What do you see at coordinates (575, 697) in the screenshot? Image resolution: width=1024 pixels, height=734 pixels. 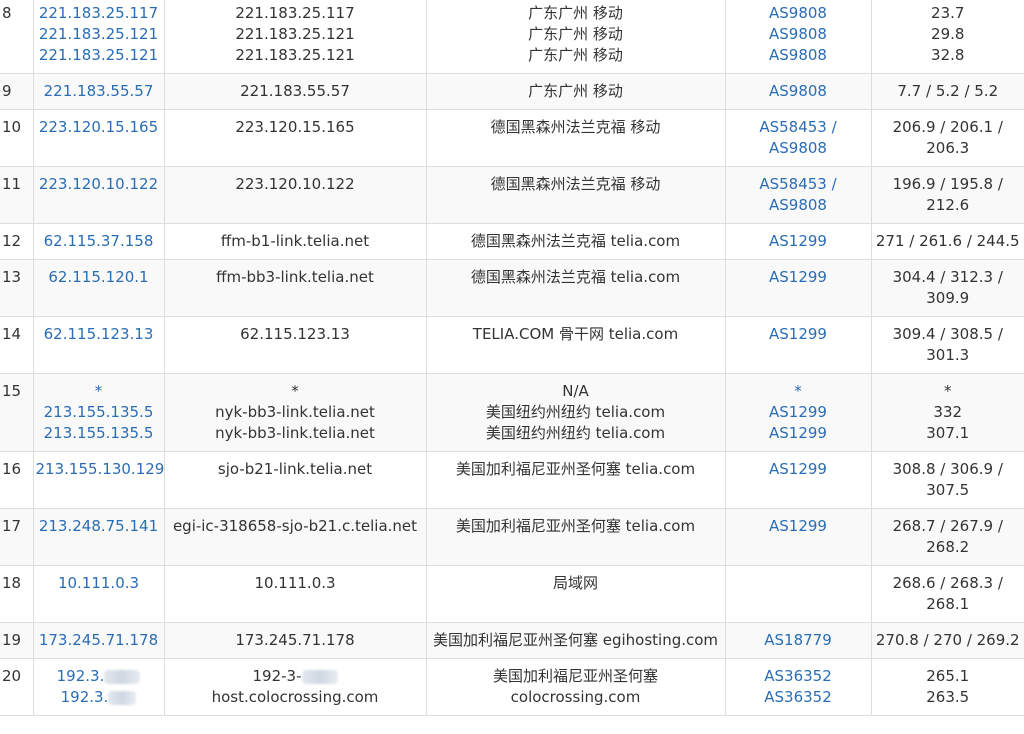 I see `location-text: colocrossing.com` at bounding box center [575, 697].